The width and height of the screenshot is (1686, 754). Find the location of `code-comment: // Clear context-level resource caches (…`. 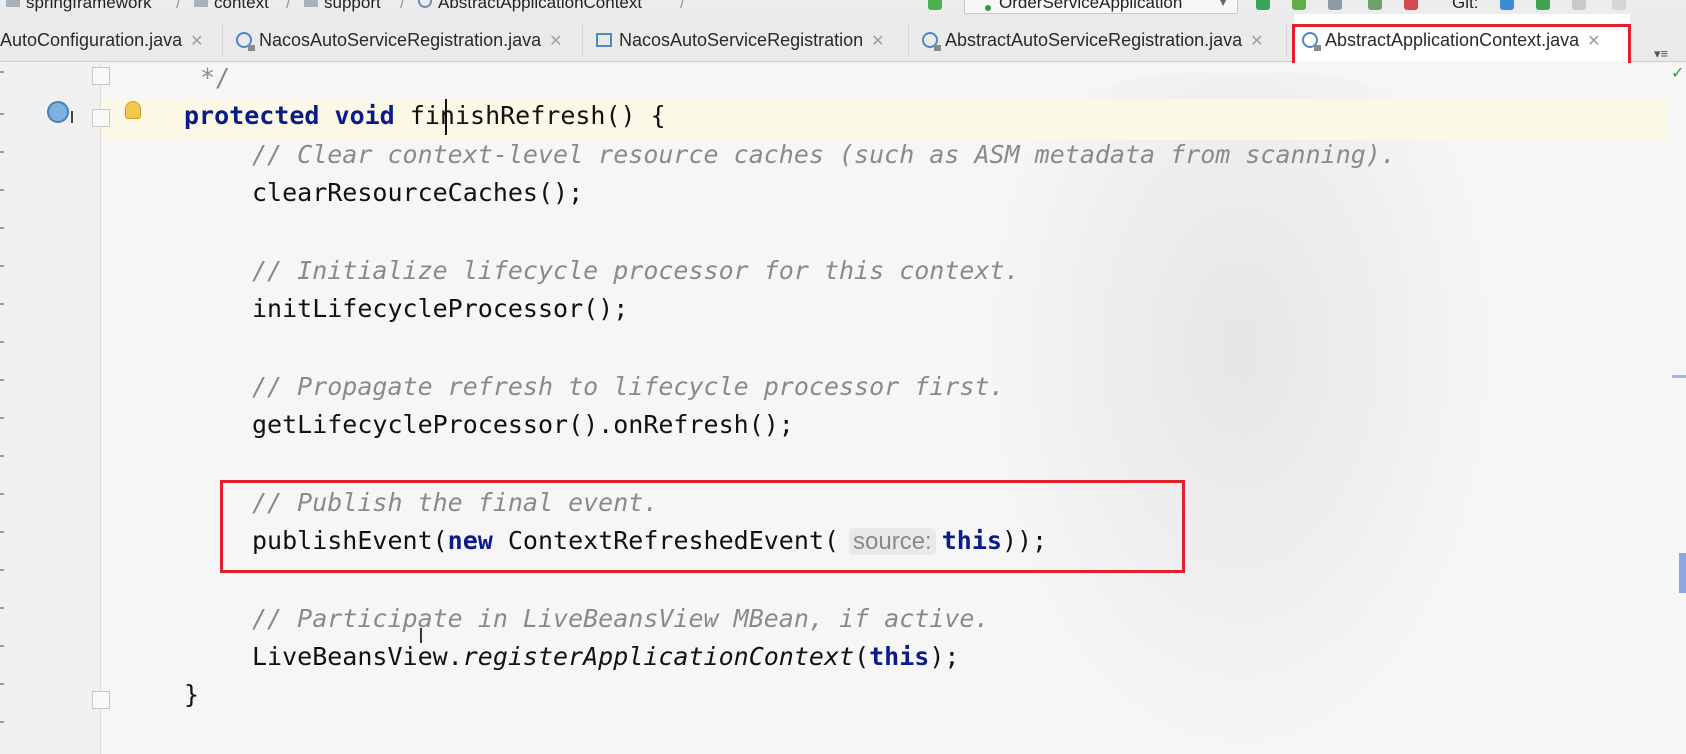

code-comment: // Clear context-level resource caches (… is located at coordinates (824, 154).